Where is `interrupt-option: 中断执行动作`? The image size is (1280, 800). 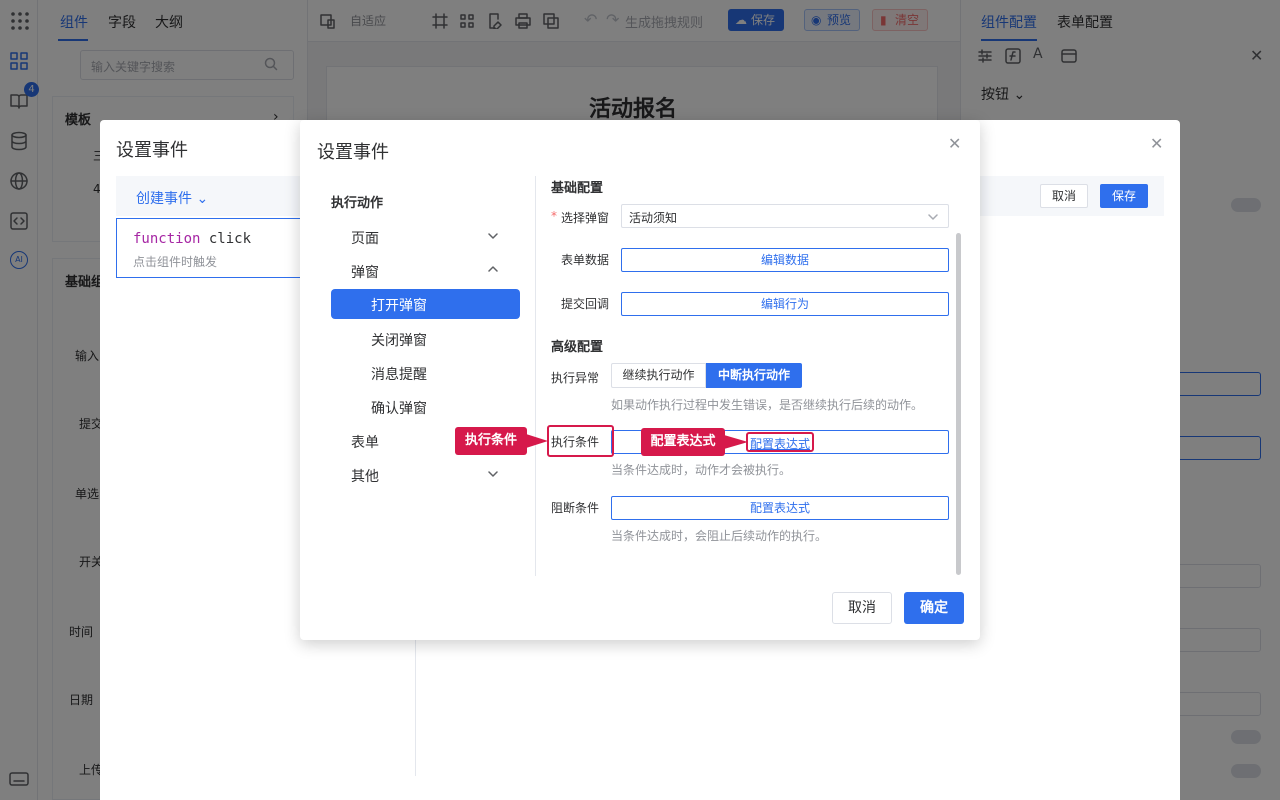
interrupt-option: 中断执行动作 is located at coordinates (754, 375).